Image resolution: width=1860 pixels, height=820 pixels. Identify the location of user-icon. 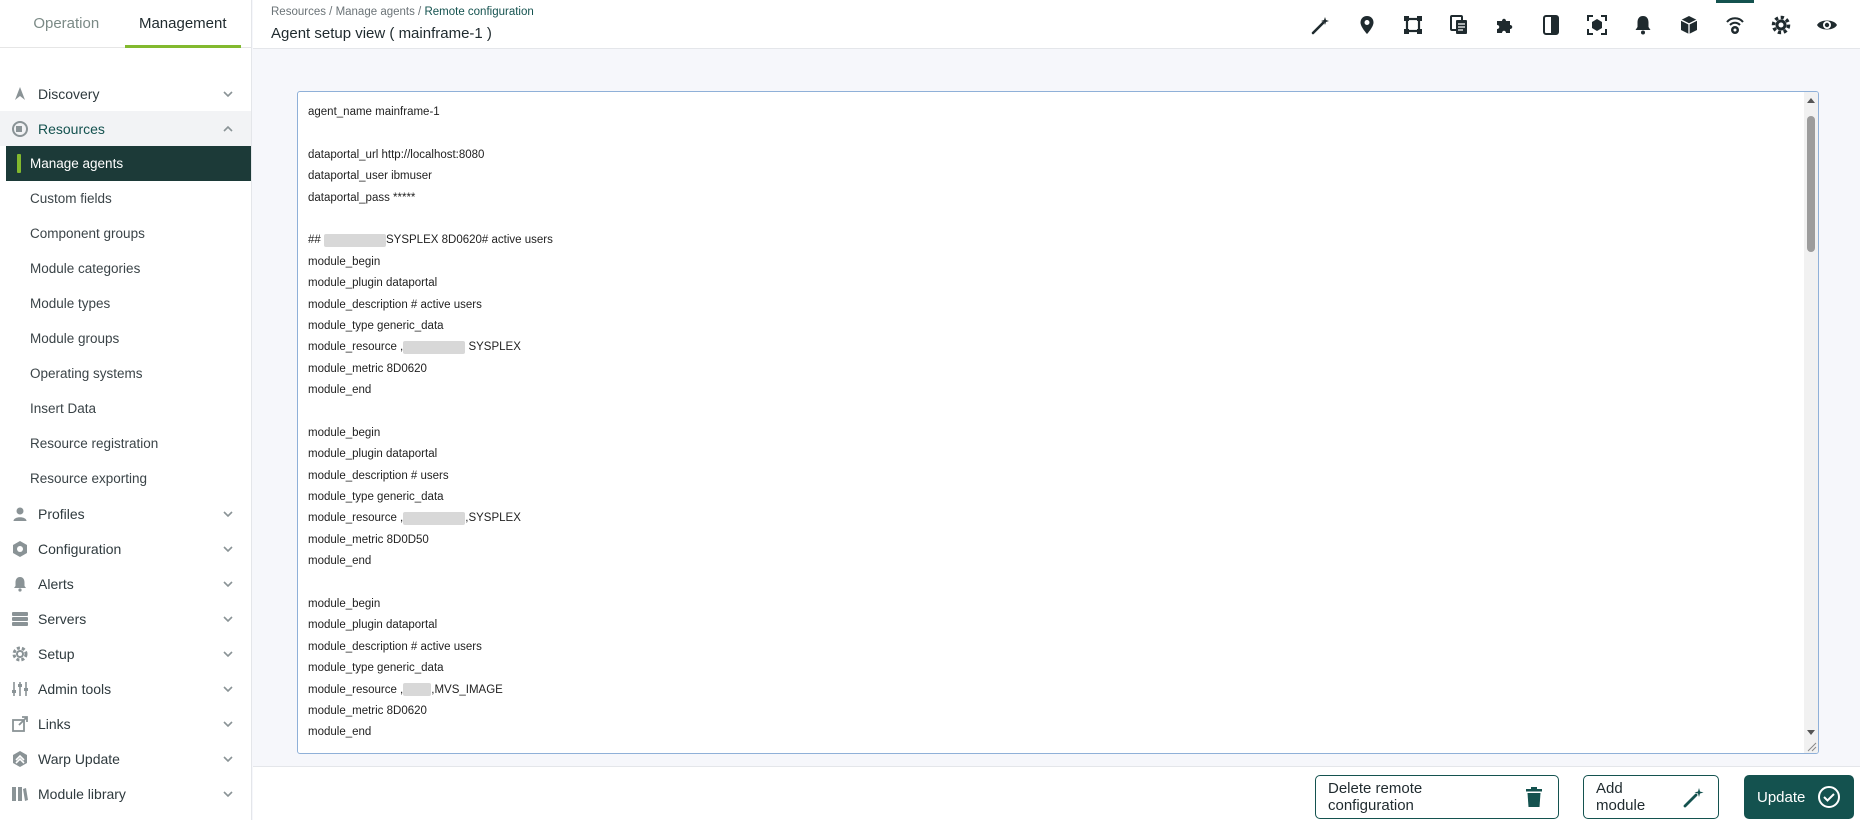
(20, 514).